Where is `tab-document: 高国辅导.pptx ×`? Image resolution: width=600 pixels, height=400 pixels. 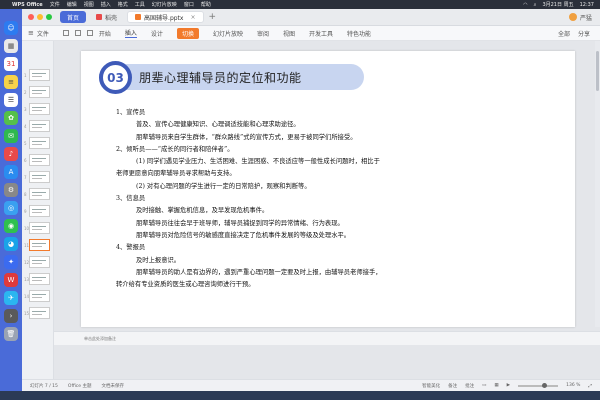
tab-document: 高国辅导.pptx × is located at coordinates (165, 17).